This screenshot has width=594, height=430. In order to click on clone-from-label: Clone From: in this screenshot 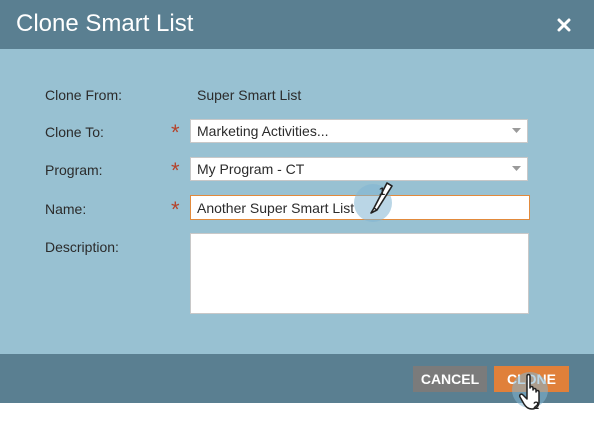, I will do `click(84, 95)`.